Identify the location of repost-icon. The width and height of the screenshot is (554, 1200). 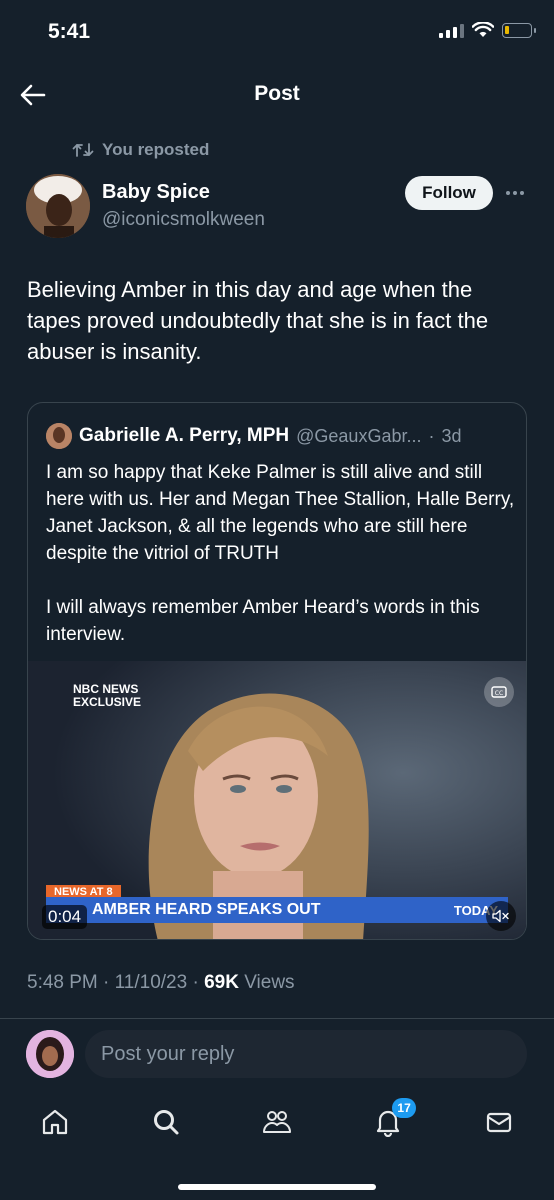
(83, 150).